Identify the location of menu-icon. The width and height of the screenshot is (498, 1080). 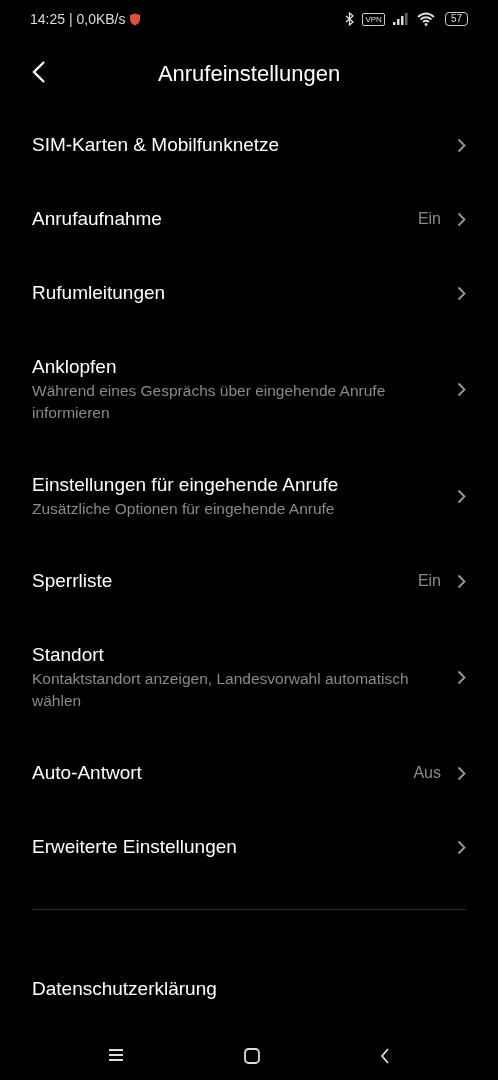
(116, 1055).